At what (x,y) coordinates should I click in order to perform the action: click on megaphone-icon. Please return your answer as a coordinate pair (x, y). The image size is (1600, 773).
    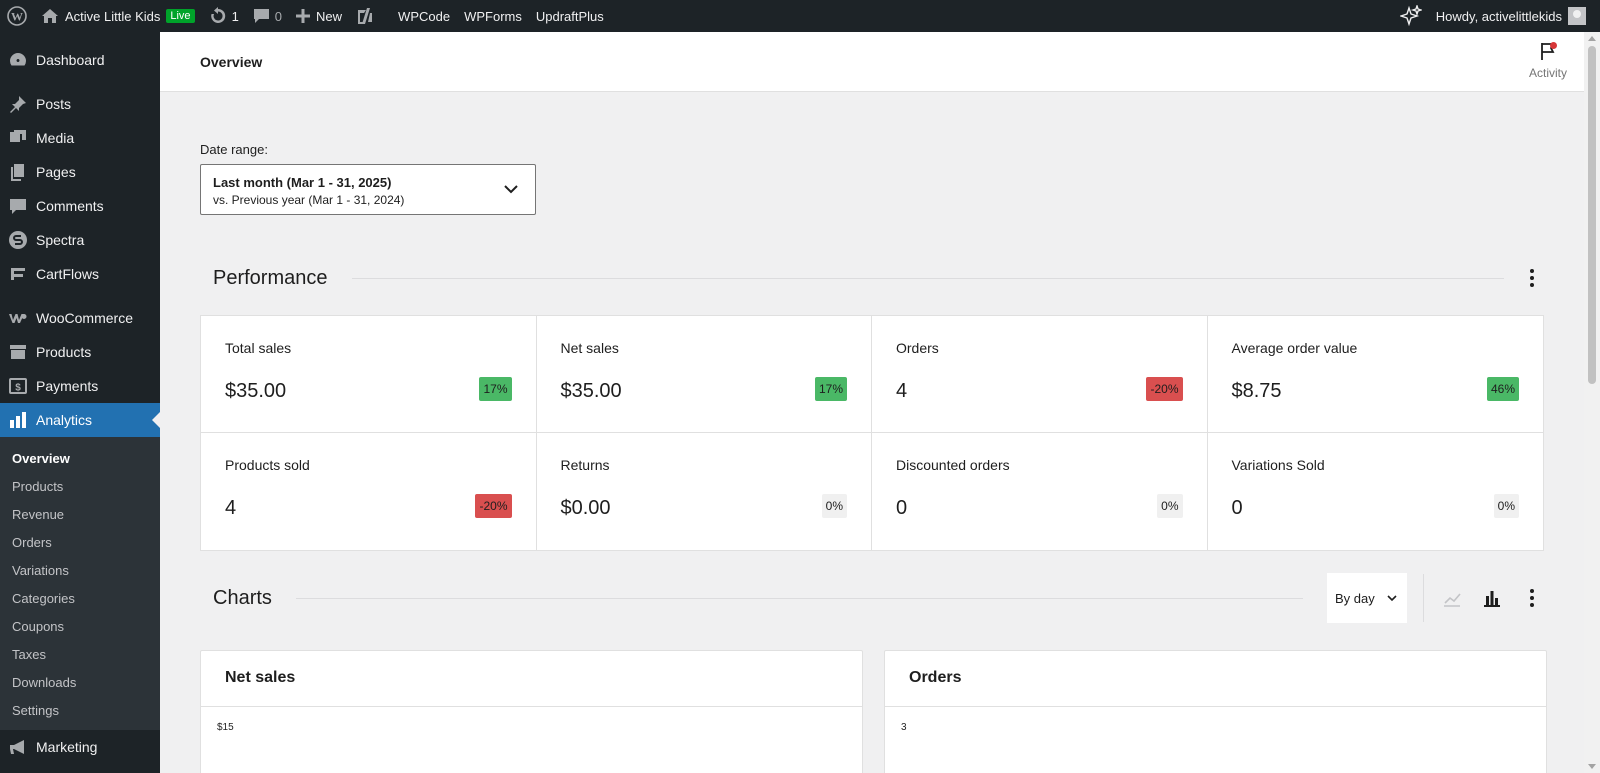
    Looking at the image, I should click on (18, 747).